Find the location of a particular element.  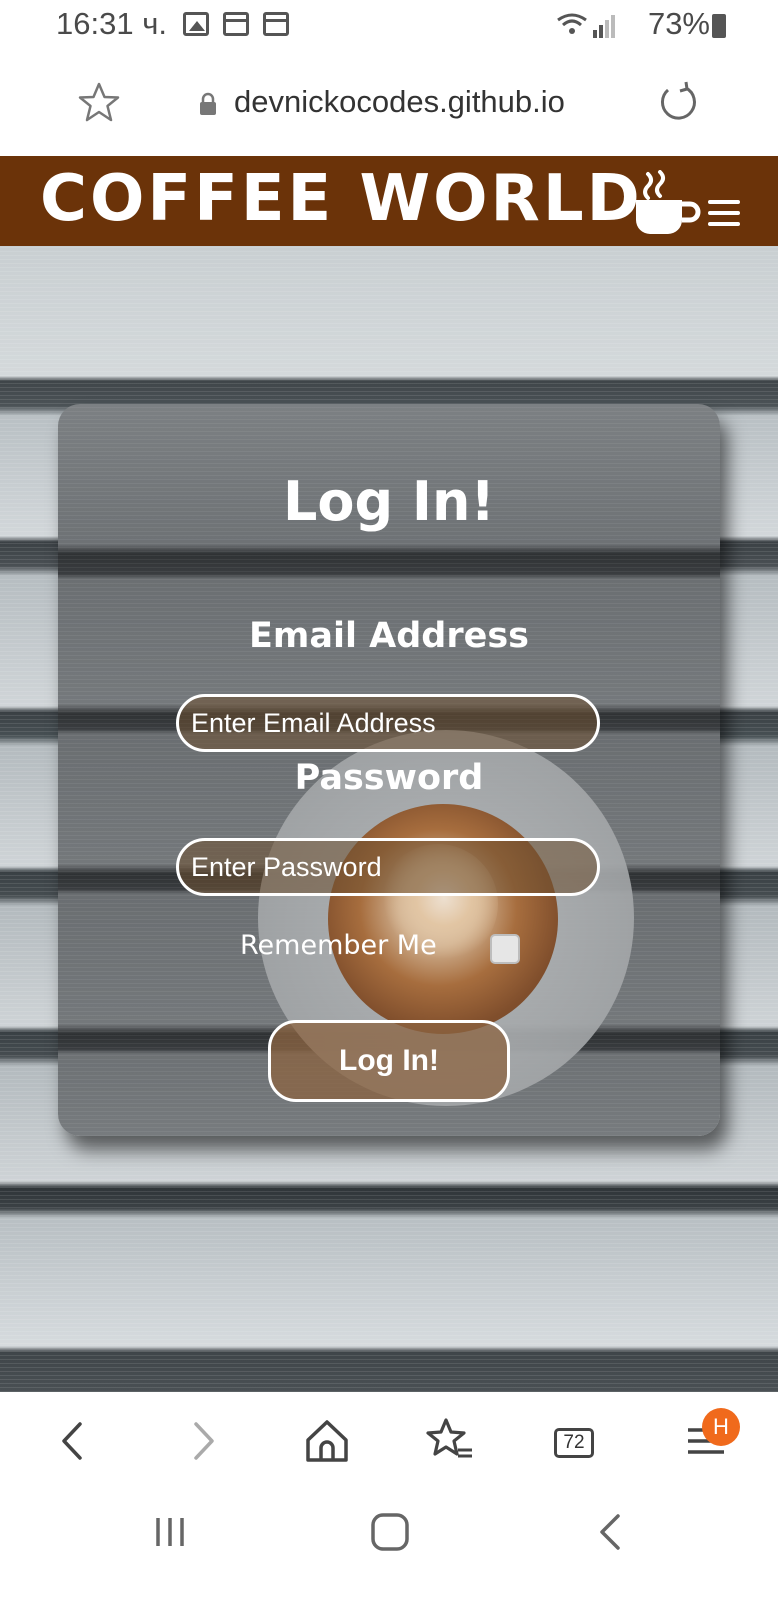

wifi-icon is located at coordinates (572, 23).